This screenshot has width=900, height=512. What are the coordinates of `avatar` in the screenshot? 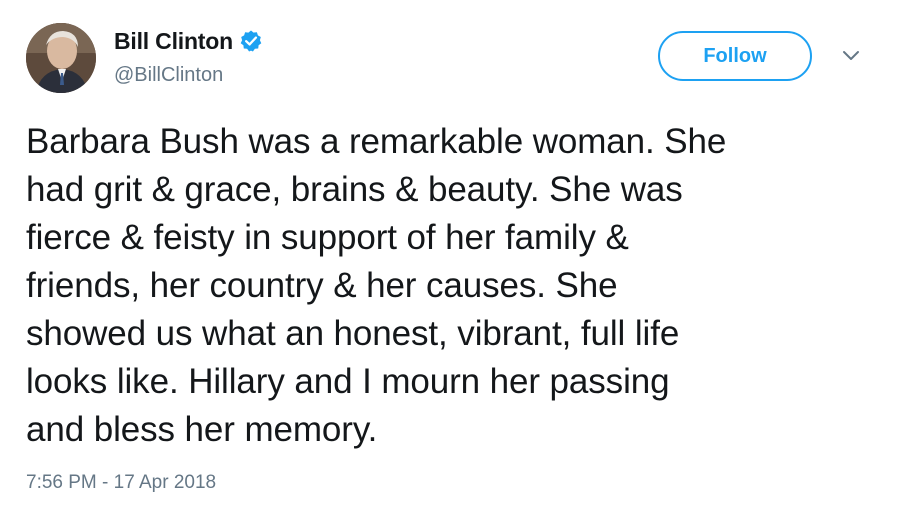 It's located at (61, 58).